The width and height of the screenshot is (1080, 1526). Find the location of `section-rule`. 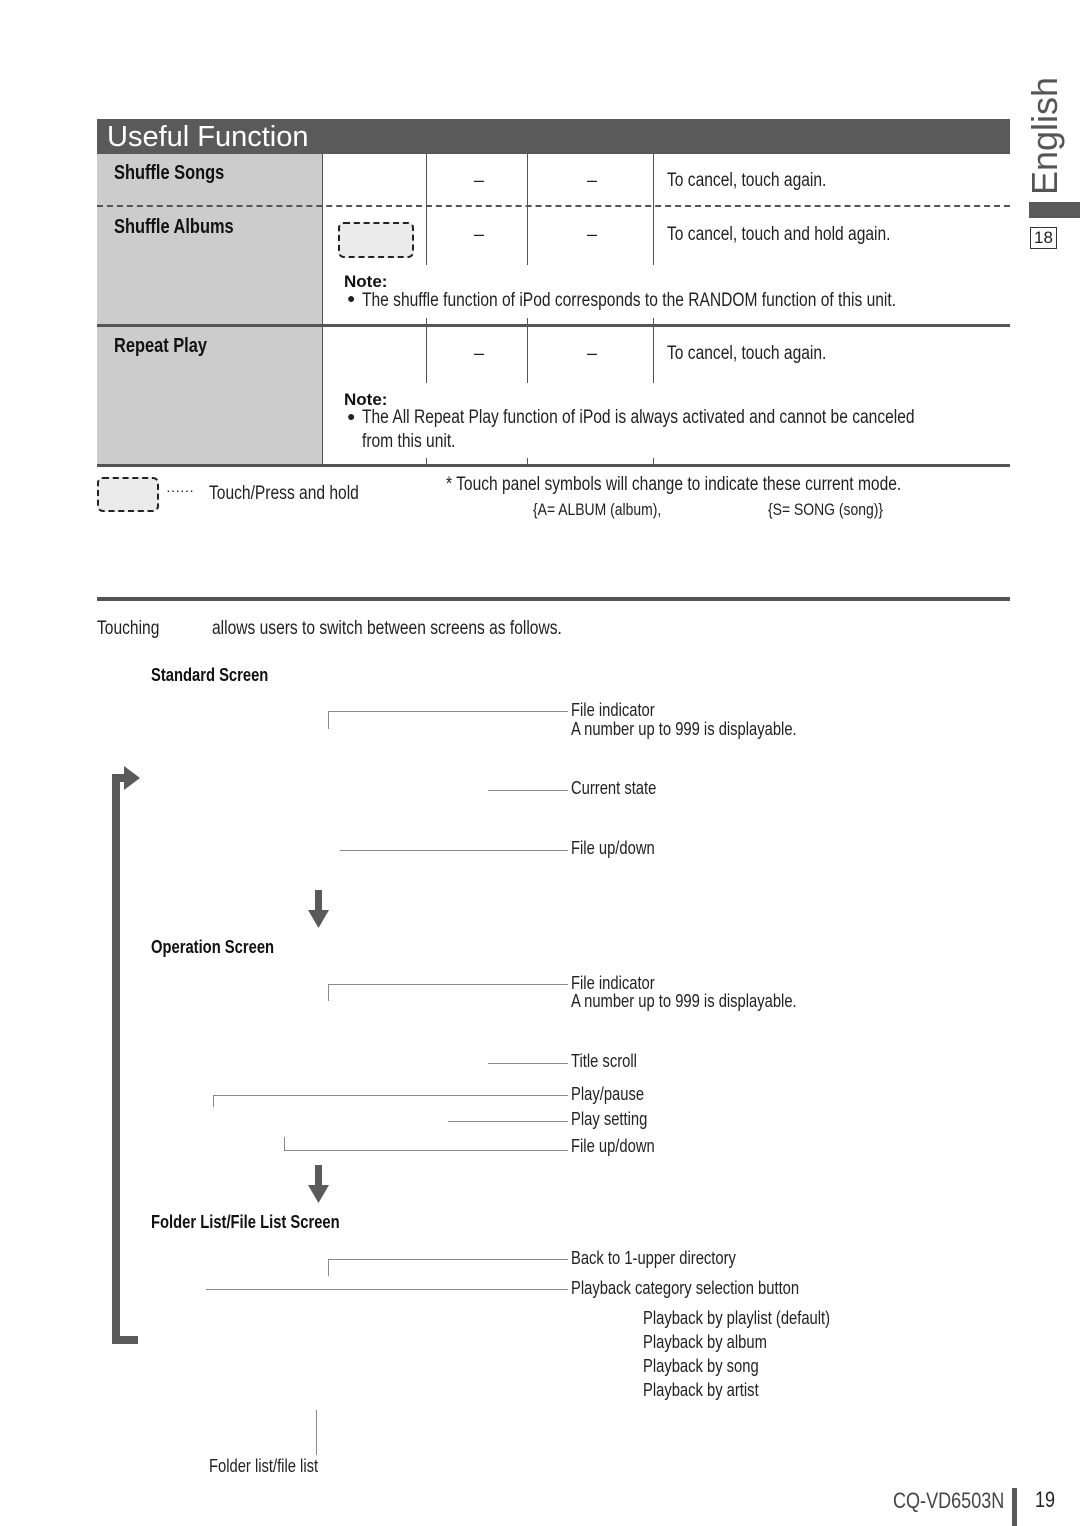

section-rule is located at coordinates (553, 599).